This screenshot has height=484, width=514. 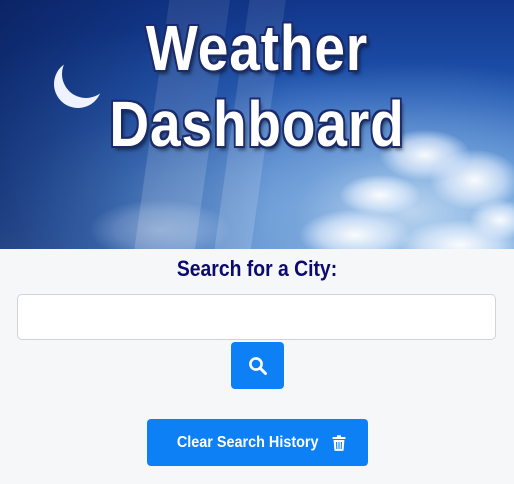 What do you see at coordinates (257, 268) in the screenshot?
I see `search-label: Search for a City:` at bounding box center [257, 268].